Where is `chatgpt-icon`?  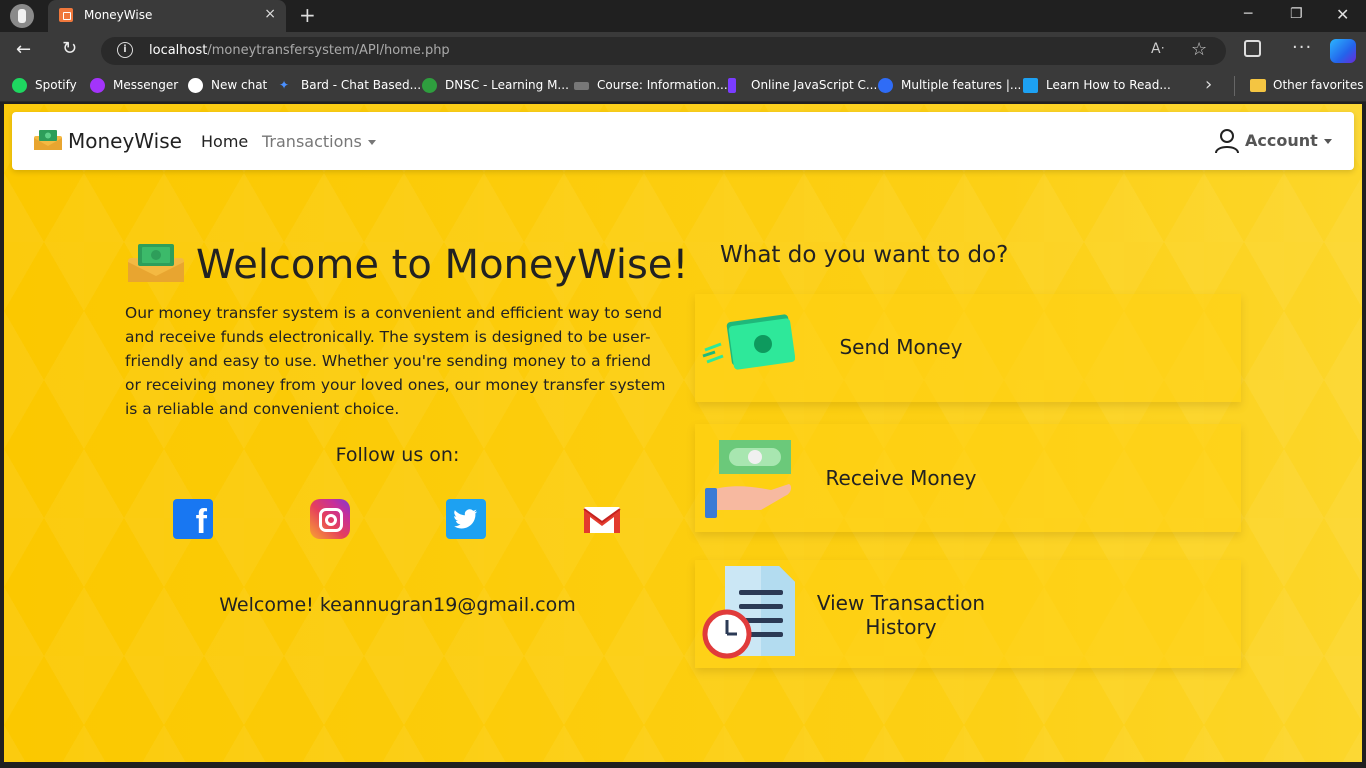
chatgpt-icon is located at coordinates (195, 85).